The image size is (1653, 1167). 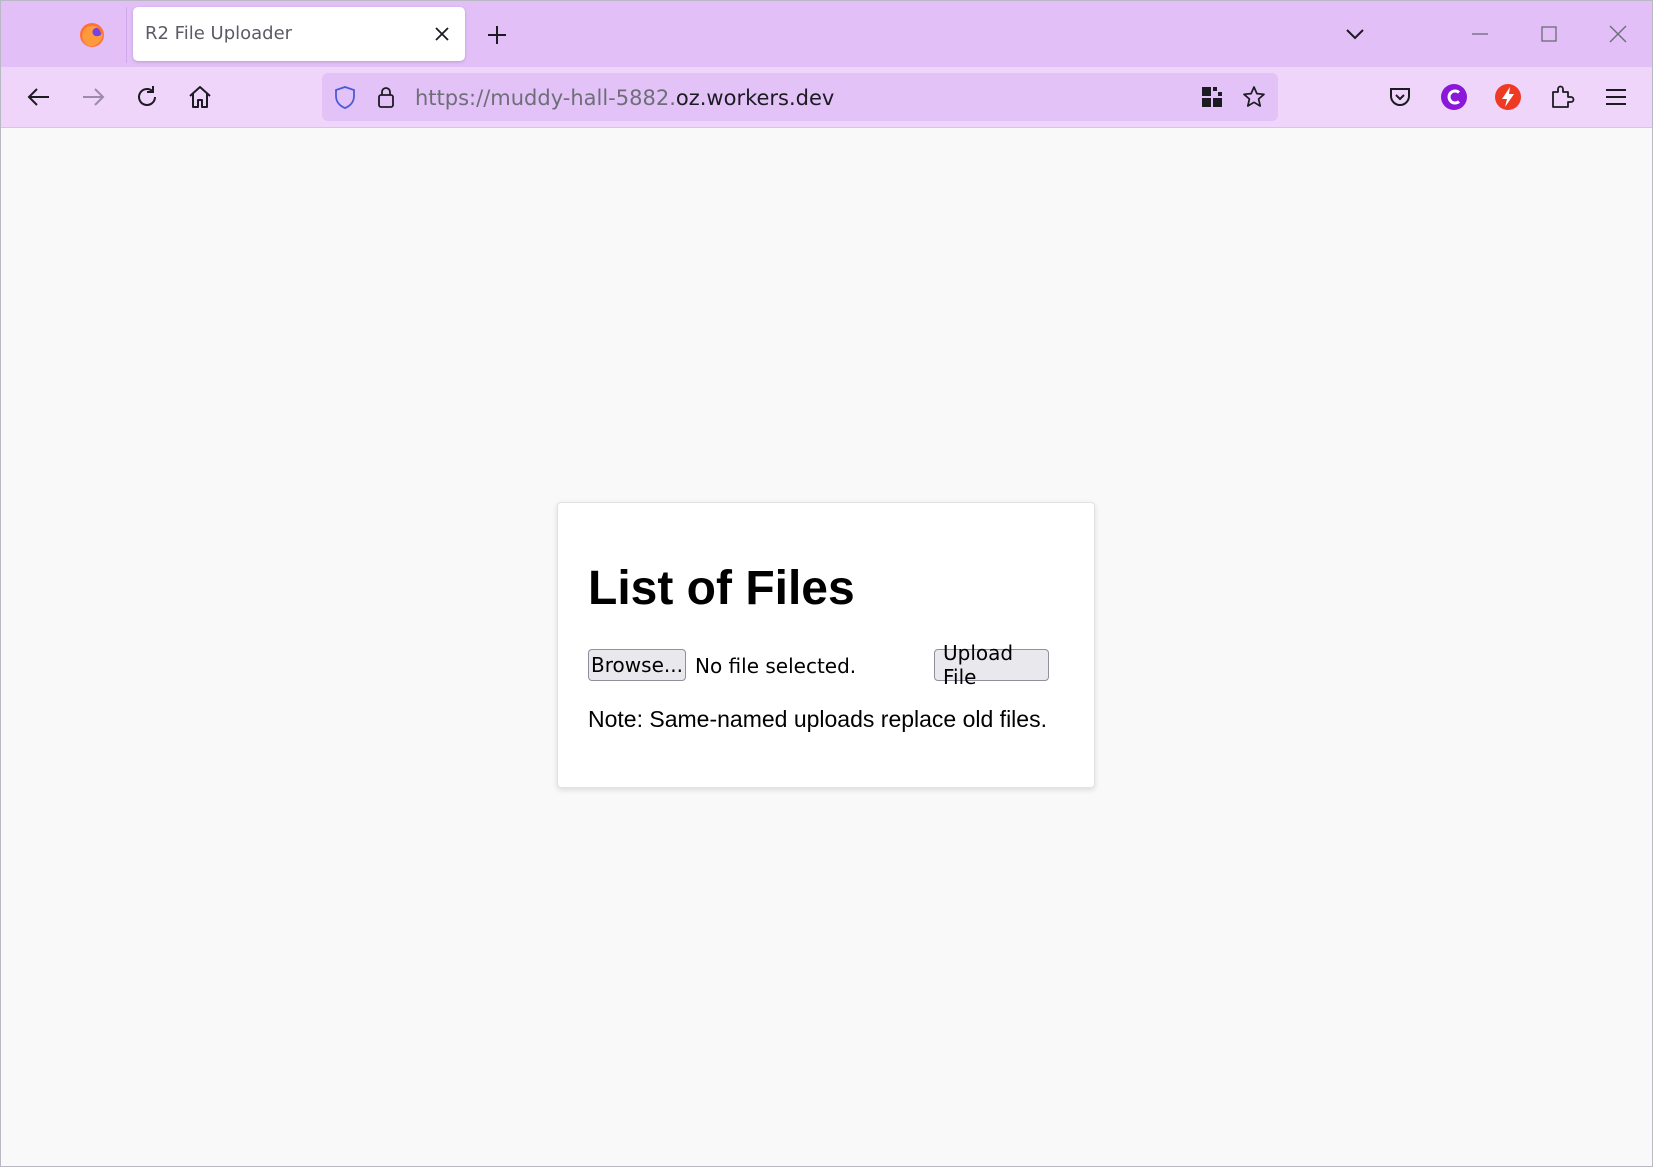 What do you see at coordinates (1480, 34) in the screenshot?
I see `minimize-icon` at bounding box center [1480, 34].